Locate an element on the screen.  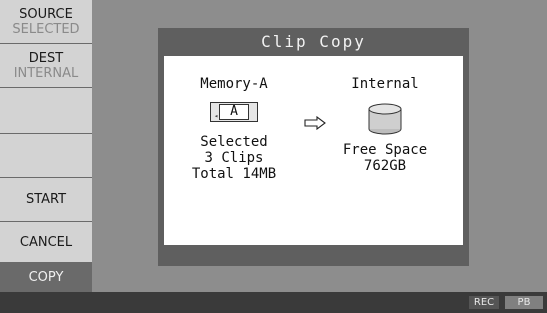
rec-indicator: REC is located at coordinates (484, 302).